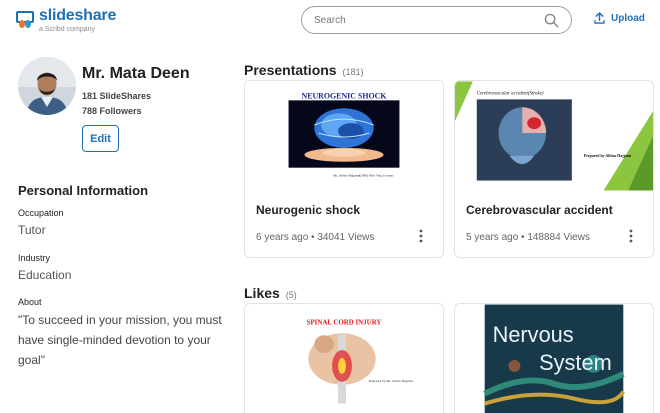 This screenshot has width=660, height=413. Describe the element at coordinates (47, 86) in the screenshot. I see `avatar` at that location.